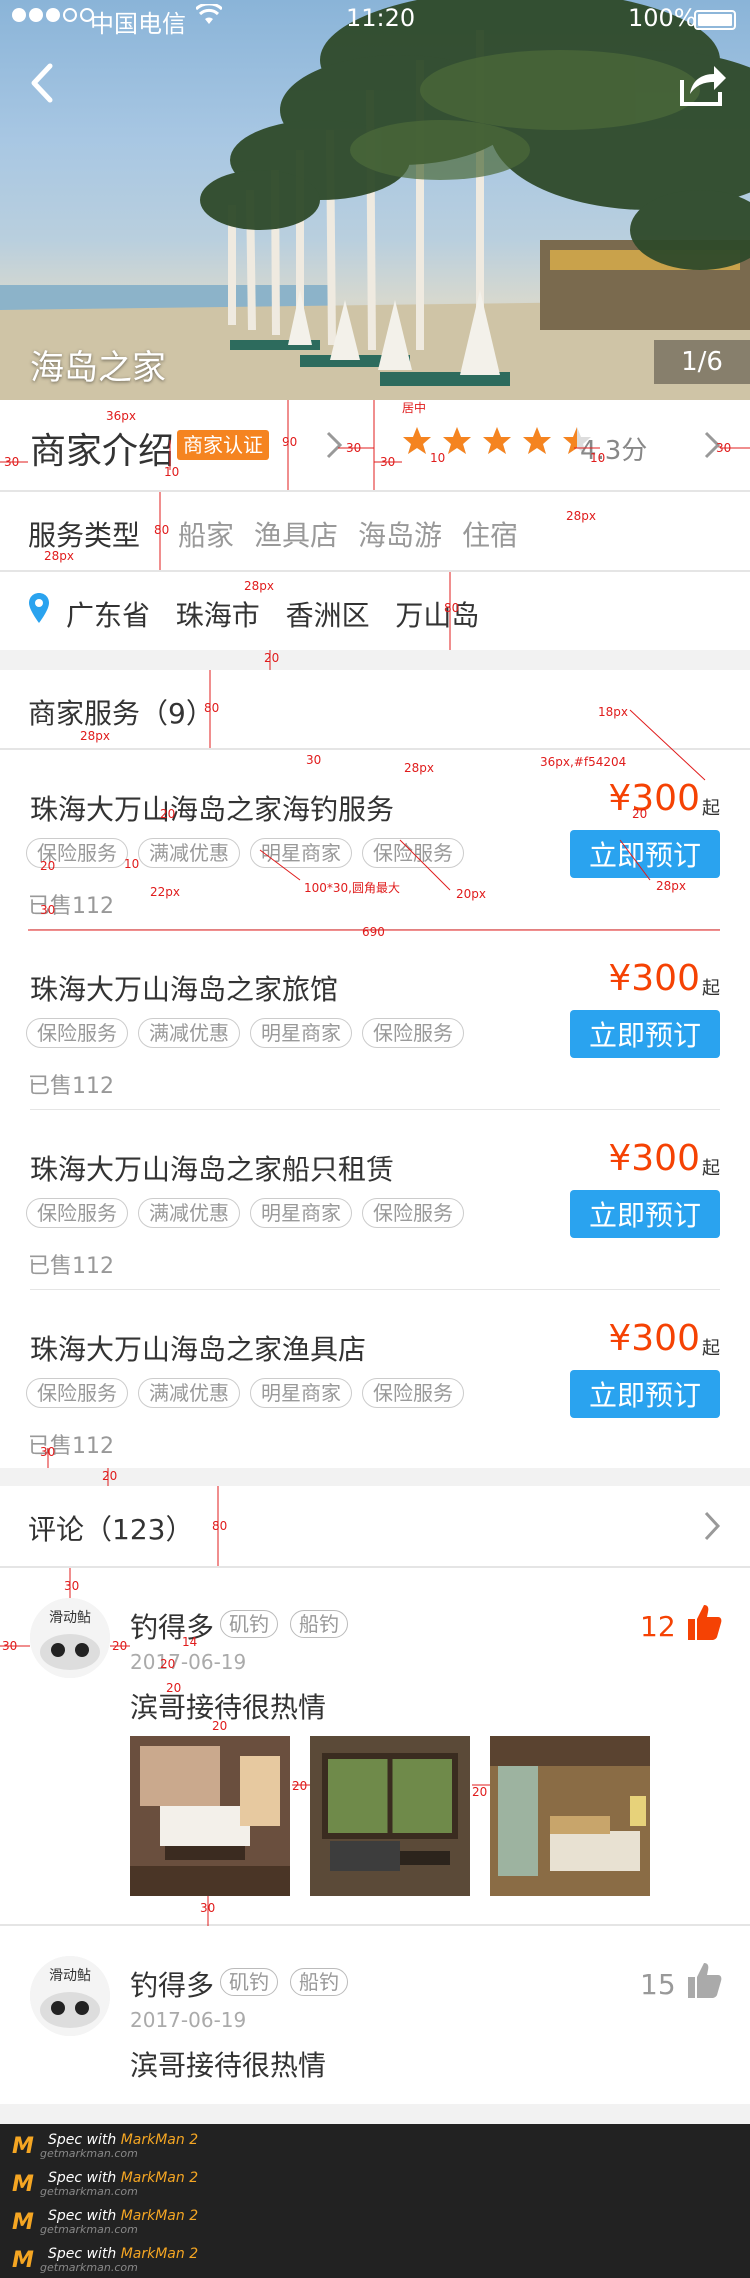  I want to click on service-types-row: 服务类型 船家 渔具店 海岛游 住宿, so click(375, 531).